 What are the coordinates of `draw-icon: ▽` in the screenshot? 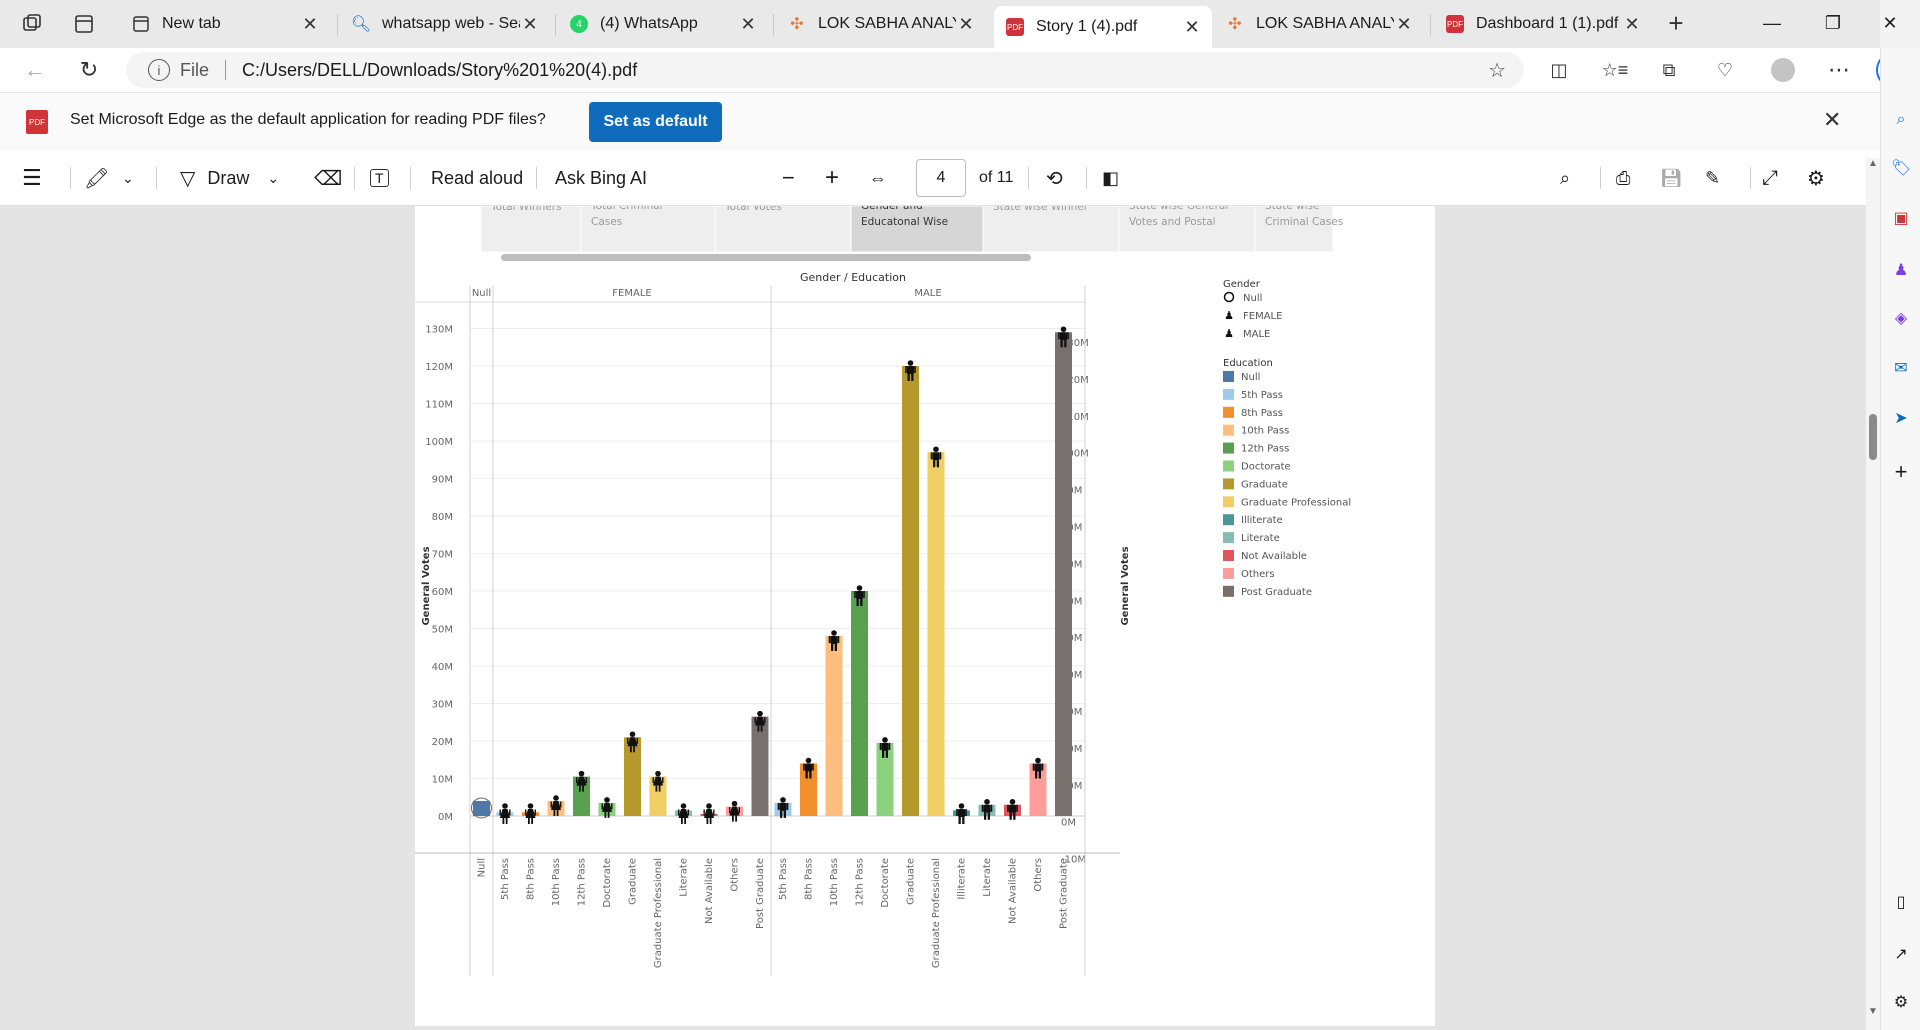 It's located at (188, 178).